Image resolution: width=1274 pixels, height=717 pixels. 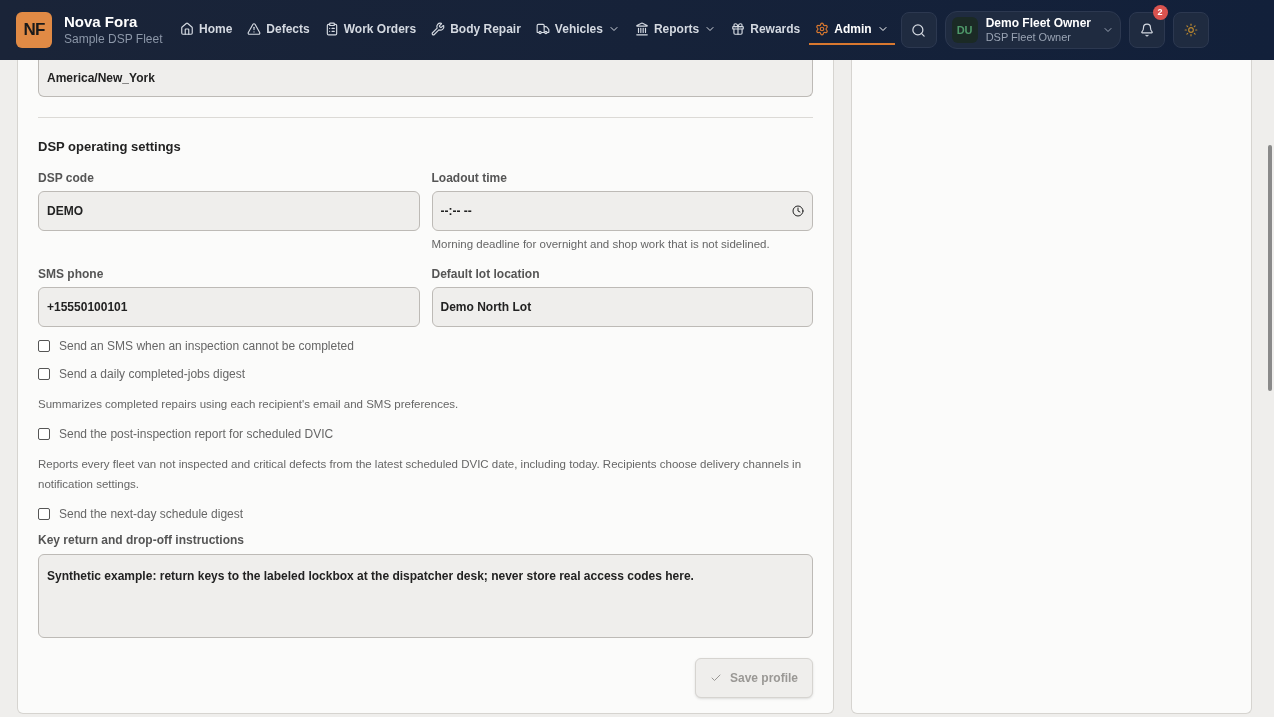 I want to click on search-icon, so click(x=919, y=30).